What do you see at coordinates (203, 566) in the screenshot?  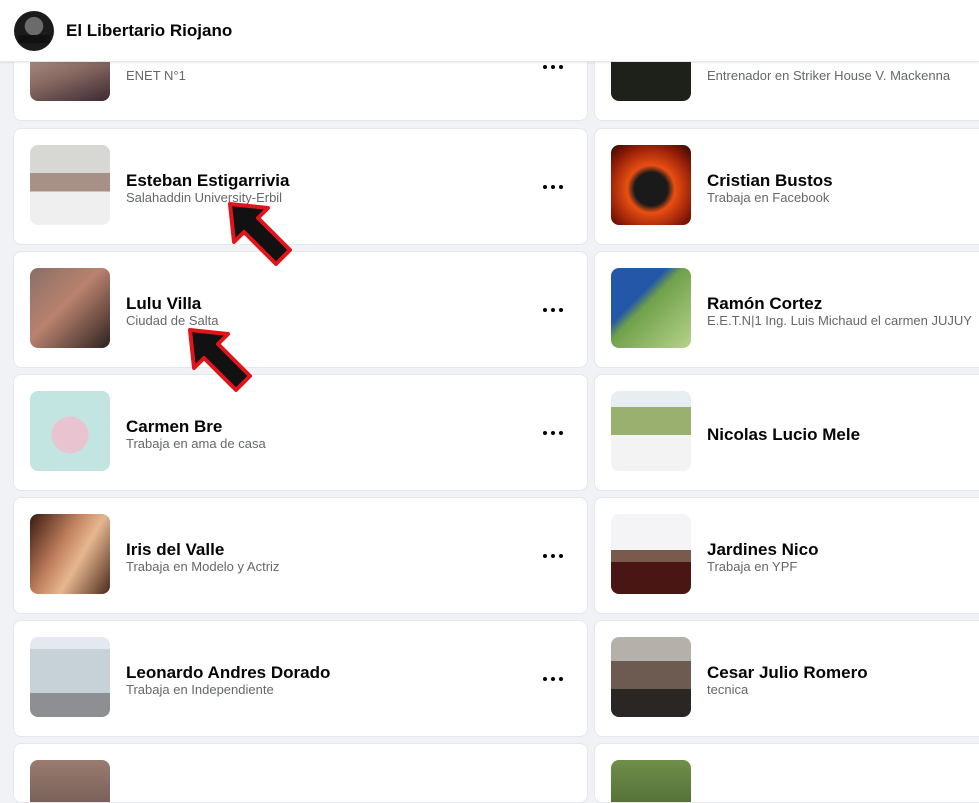 I see `friend-subtitle: Trabaja en Modelo y Actriz` at bounding box center [203, 566].